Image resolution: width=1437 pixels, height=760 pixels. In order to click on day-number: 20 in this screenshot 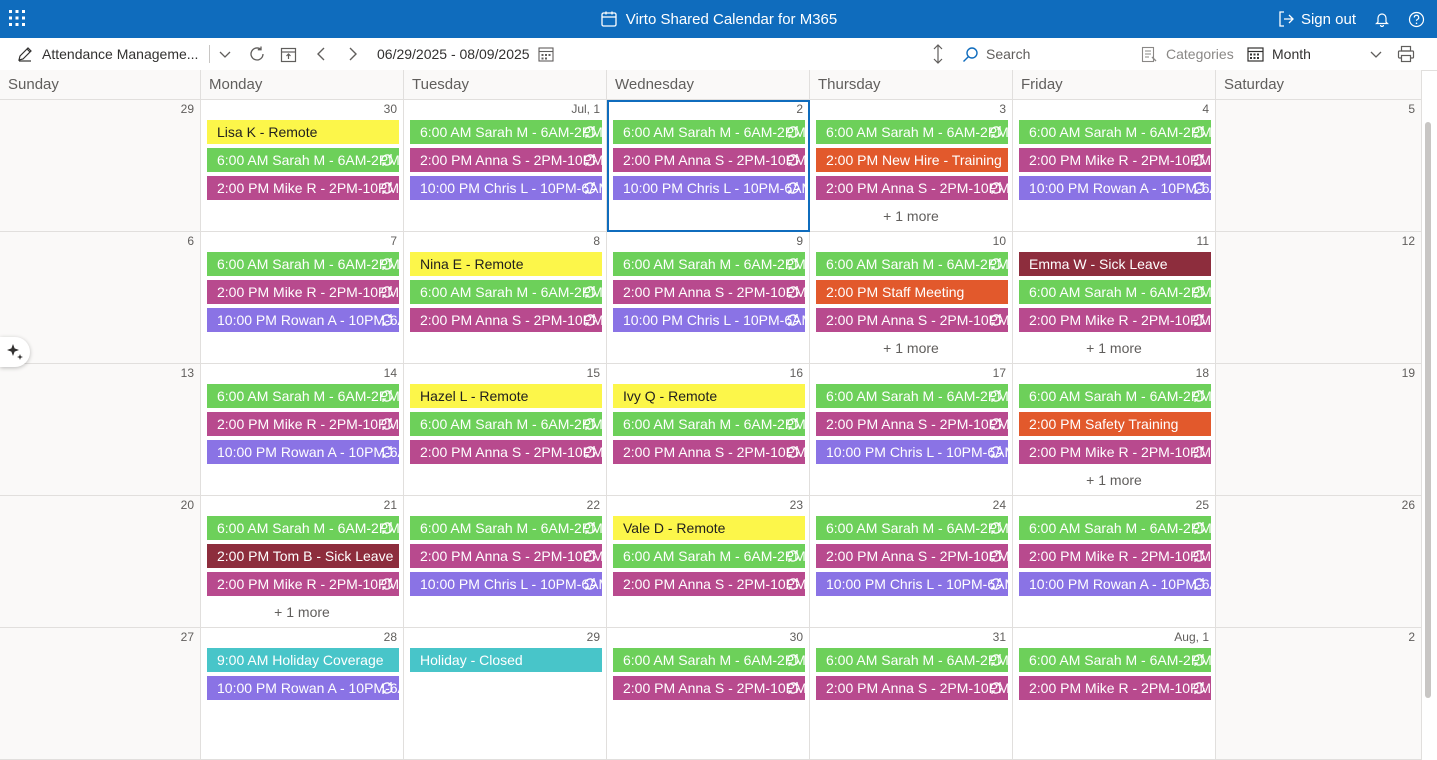, I will do `click(187, 505)`.